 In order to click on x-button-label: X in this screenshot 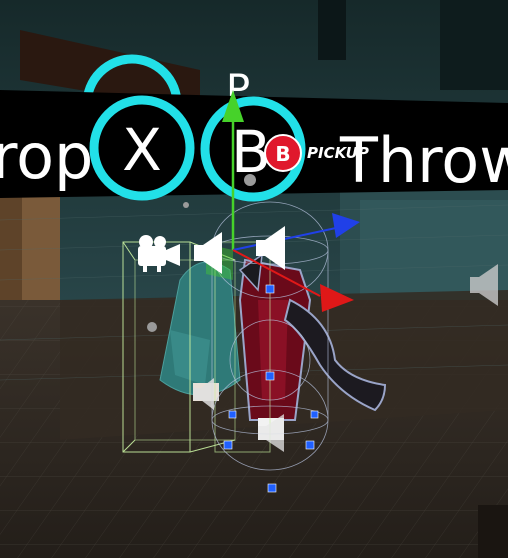, I will do `click(142, 150)`.